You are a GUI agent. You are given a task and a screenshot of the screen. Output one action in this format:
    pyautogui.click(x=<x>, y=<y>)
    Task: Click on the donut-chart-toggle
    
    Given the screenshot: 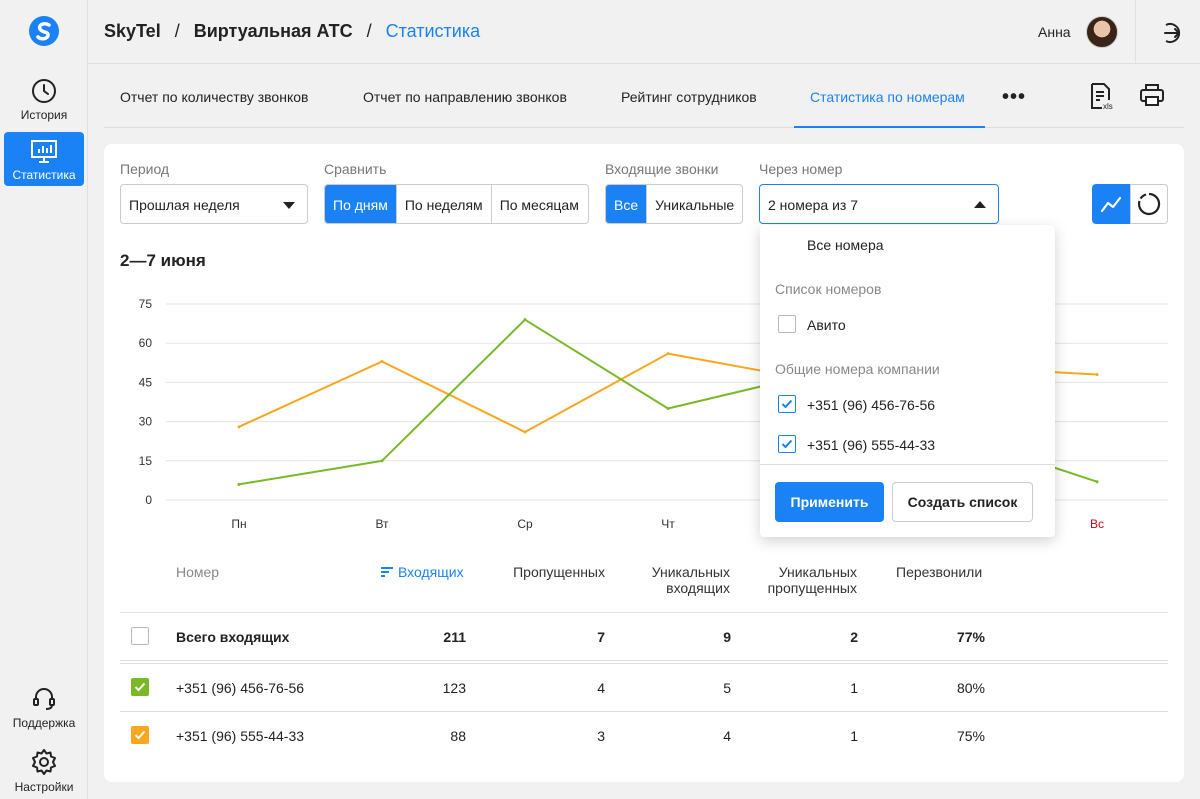 What is the action you would take?
    pyautogui.click(x=1149, y=204)
    